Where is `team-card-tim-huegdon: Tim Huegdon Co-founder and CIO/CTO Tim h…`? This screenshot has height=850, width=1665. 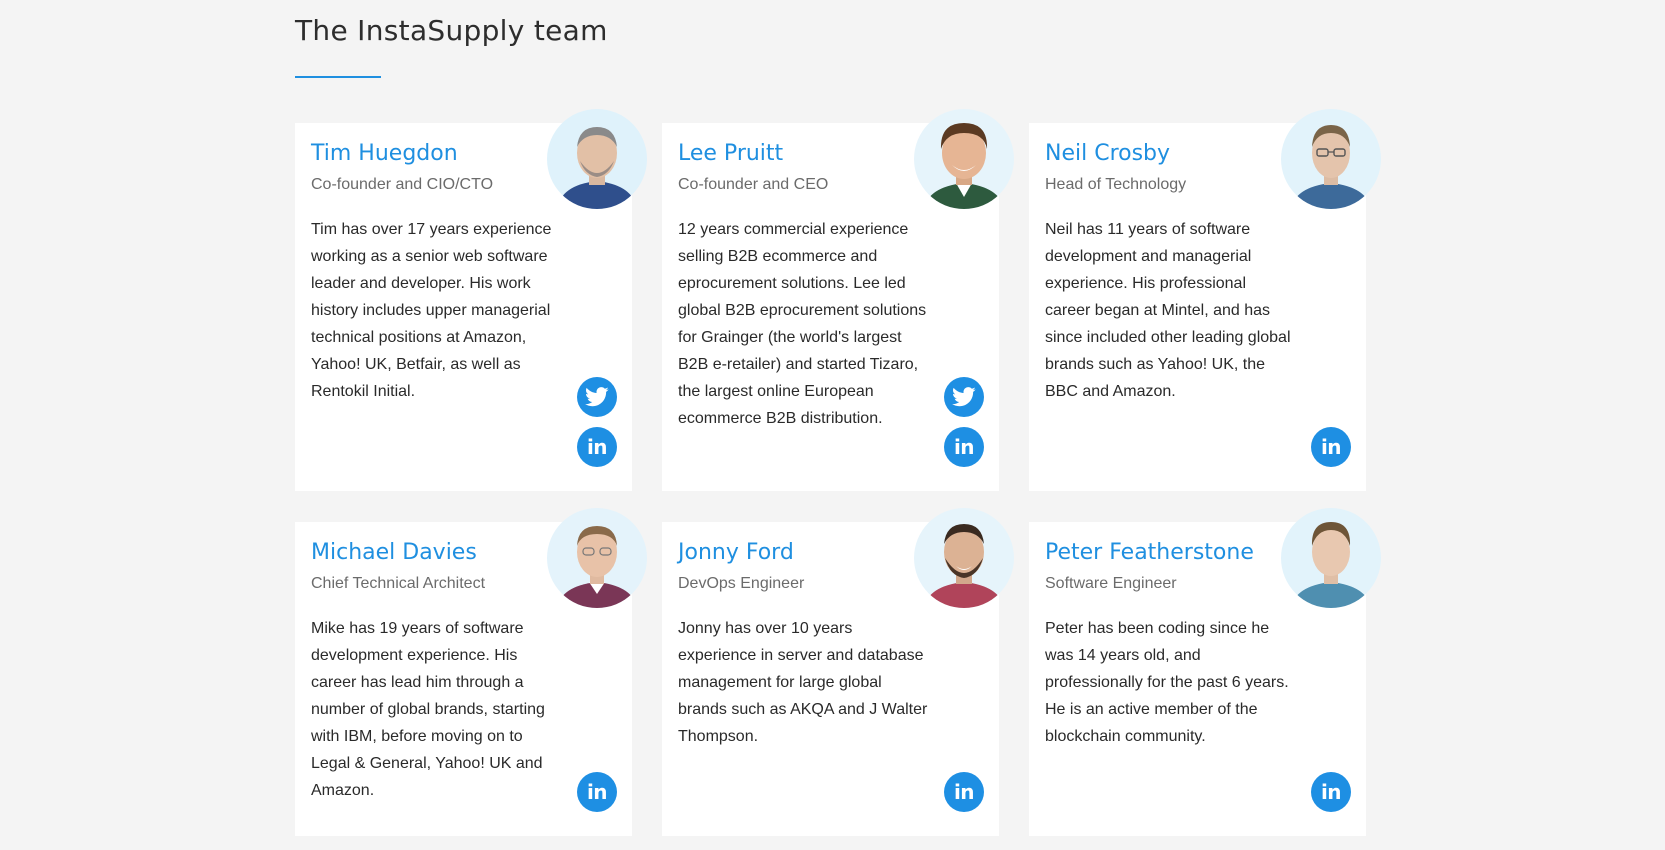
team-card-tim-huegdon: Tim Huegdon Co-founder and CIO/CTO Tim h… is located at coordinates (471, 300).